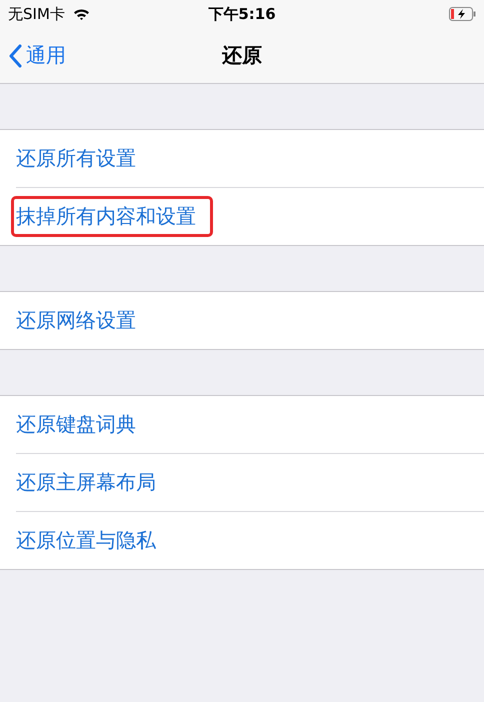 This screenshot has height=702, width=484. What do you see at coordinates (76, 424) in the screenshot?
I see `reset-option: 还原键盘词典` at bounding box center [76, 424].